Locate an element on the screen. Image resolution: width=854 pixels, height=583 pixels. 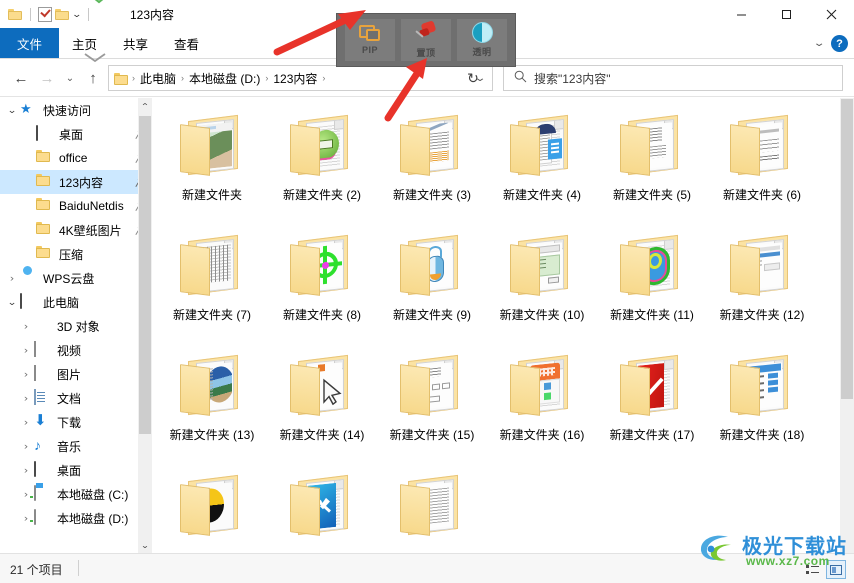
sidebar-item-downloads: › ⬇ 下载 is located at coordinates (76, 422).